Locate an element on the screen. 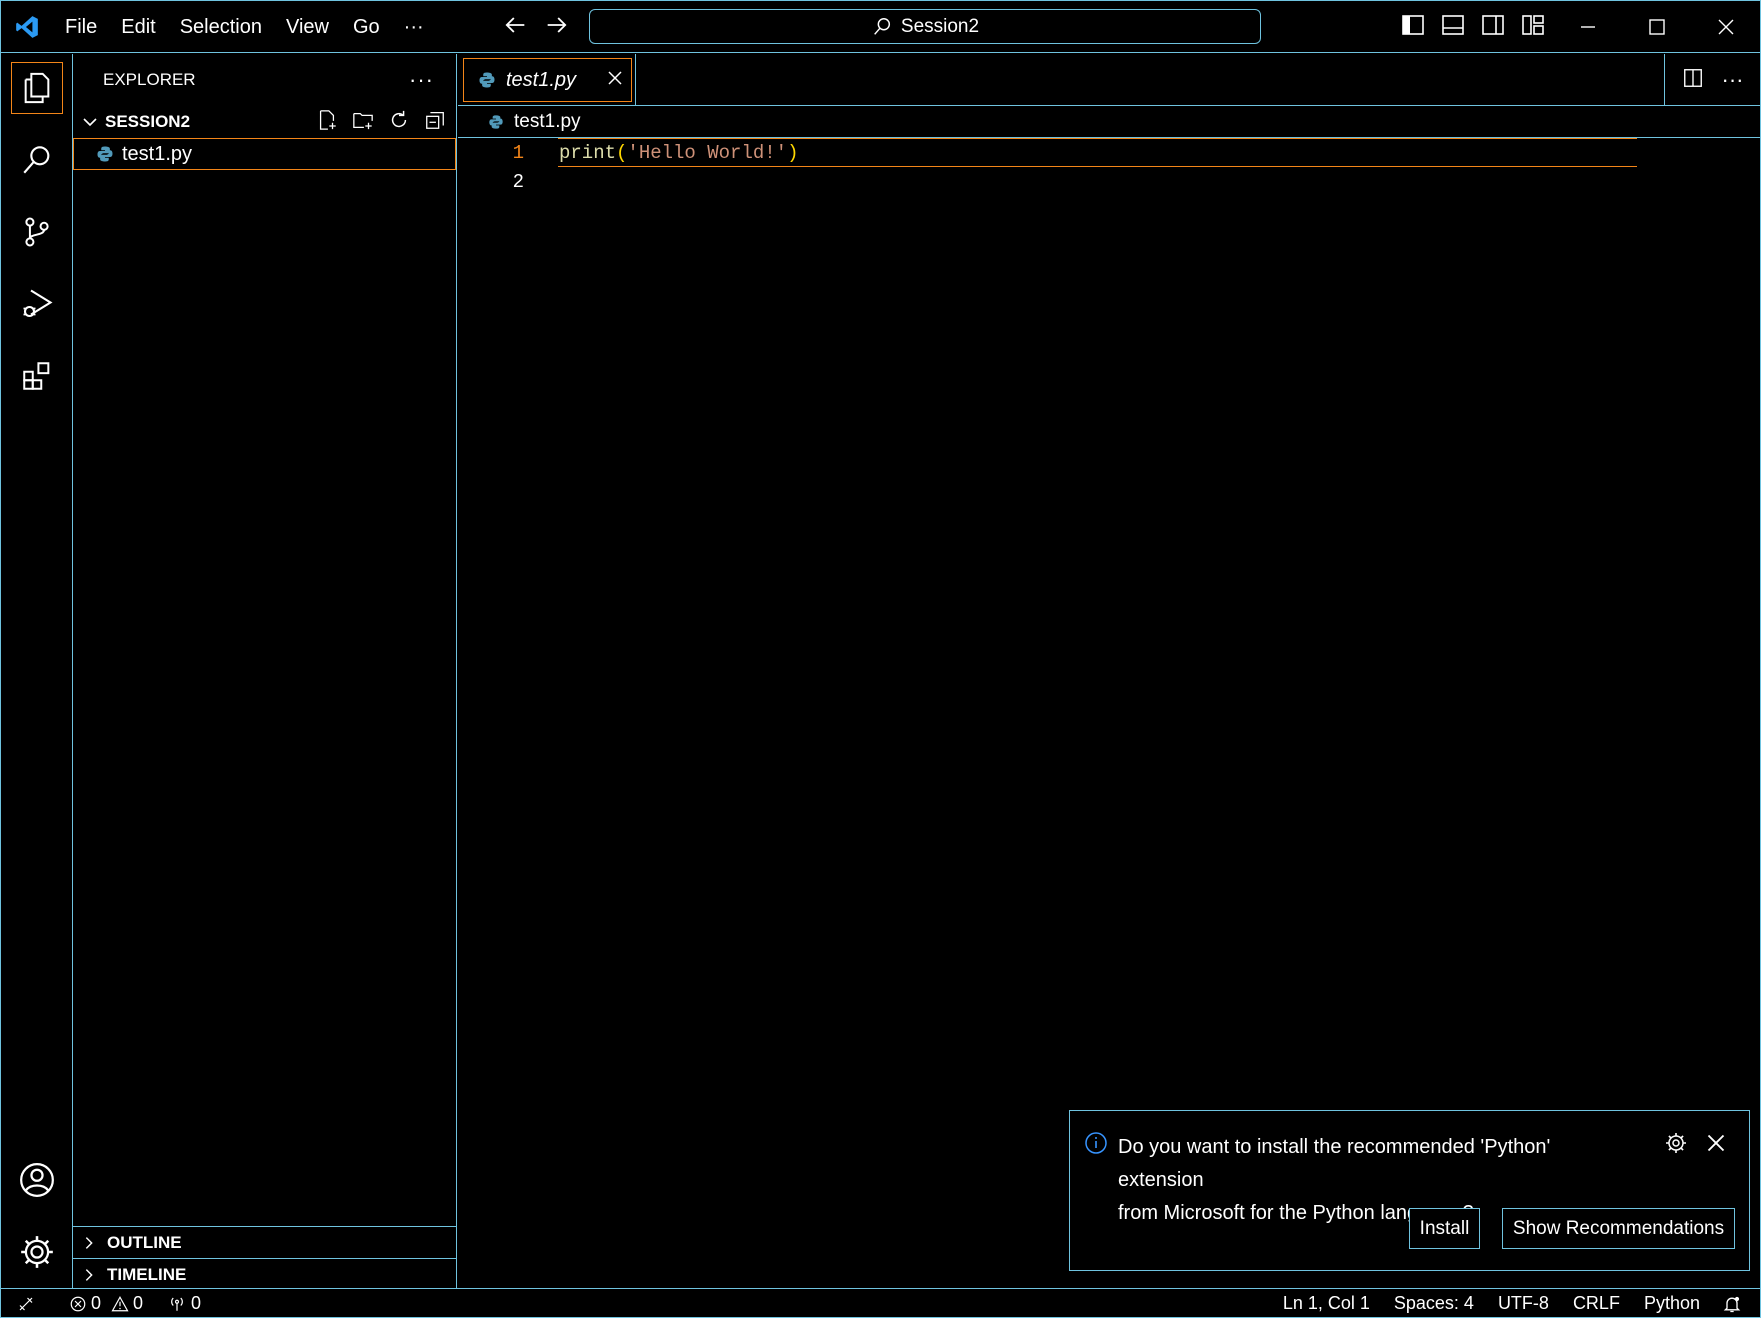  file-name: test1.py is located at coordinates (157, 153).